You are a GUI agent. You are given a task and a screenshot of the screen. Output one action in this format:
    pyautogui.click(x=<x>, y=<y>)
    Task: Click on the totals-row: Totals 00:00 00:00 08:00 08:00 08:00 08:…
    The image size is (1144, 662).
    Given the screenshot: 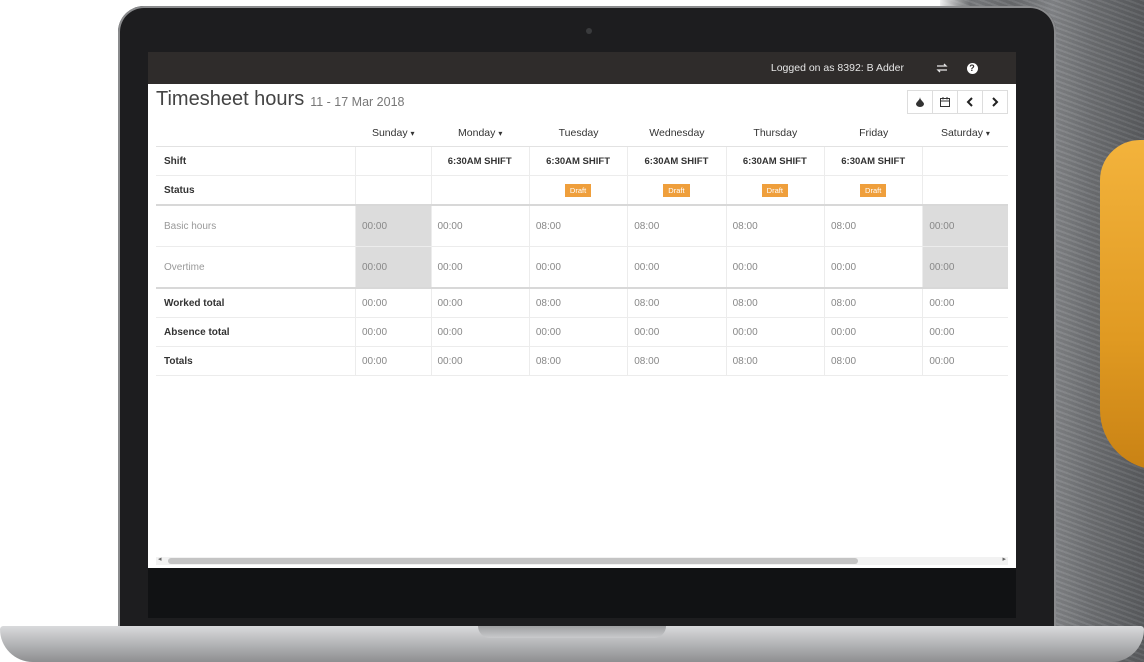 What is the action you would take?
    pyautogui.click(x=582, y=361)
    